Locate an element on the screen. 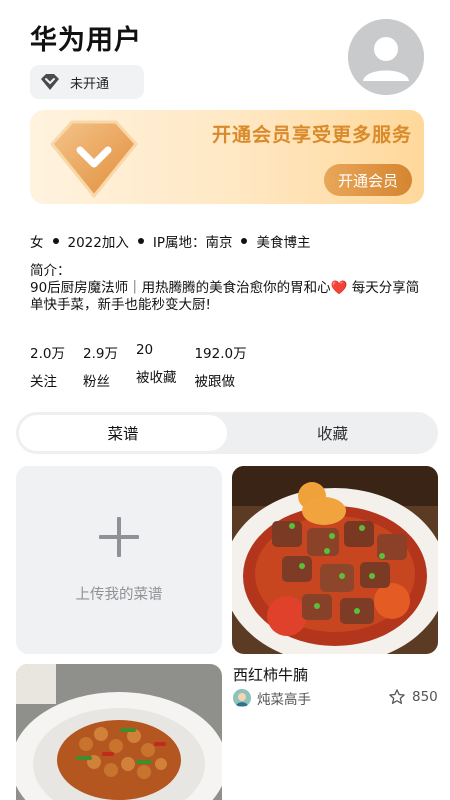  recipe-author: 炖菜高手 is located at coordinates (272, 698).